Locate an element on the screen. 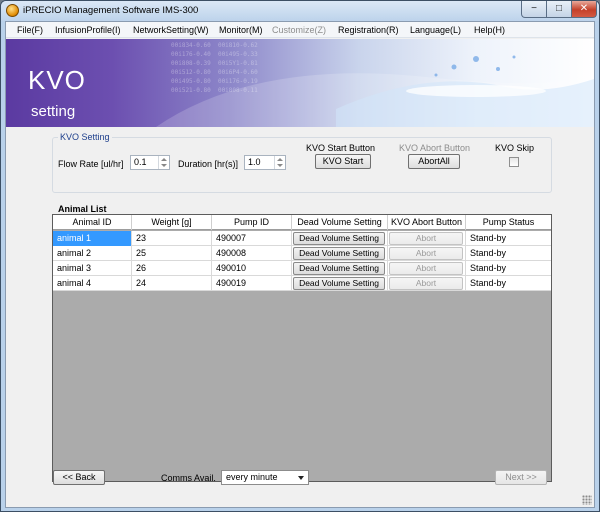 This screenshot has height=512, width=600. resize-grip-icon is located at coordinates (587, 500).